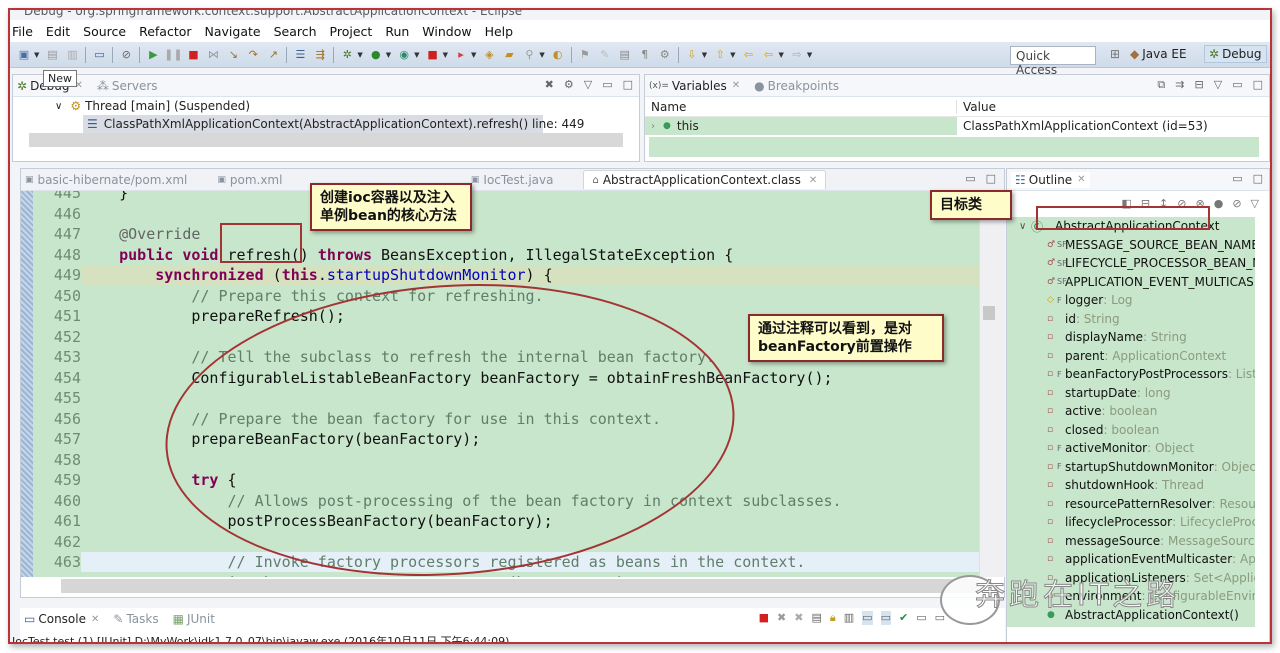 Image resolution: width=1280 pixels, height=653 pixels. Describe the element at coordinates (809, 55) in the screenshot. I see `forward-dropdown-icon: ▼` at that location.